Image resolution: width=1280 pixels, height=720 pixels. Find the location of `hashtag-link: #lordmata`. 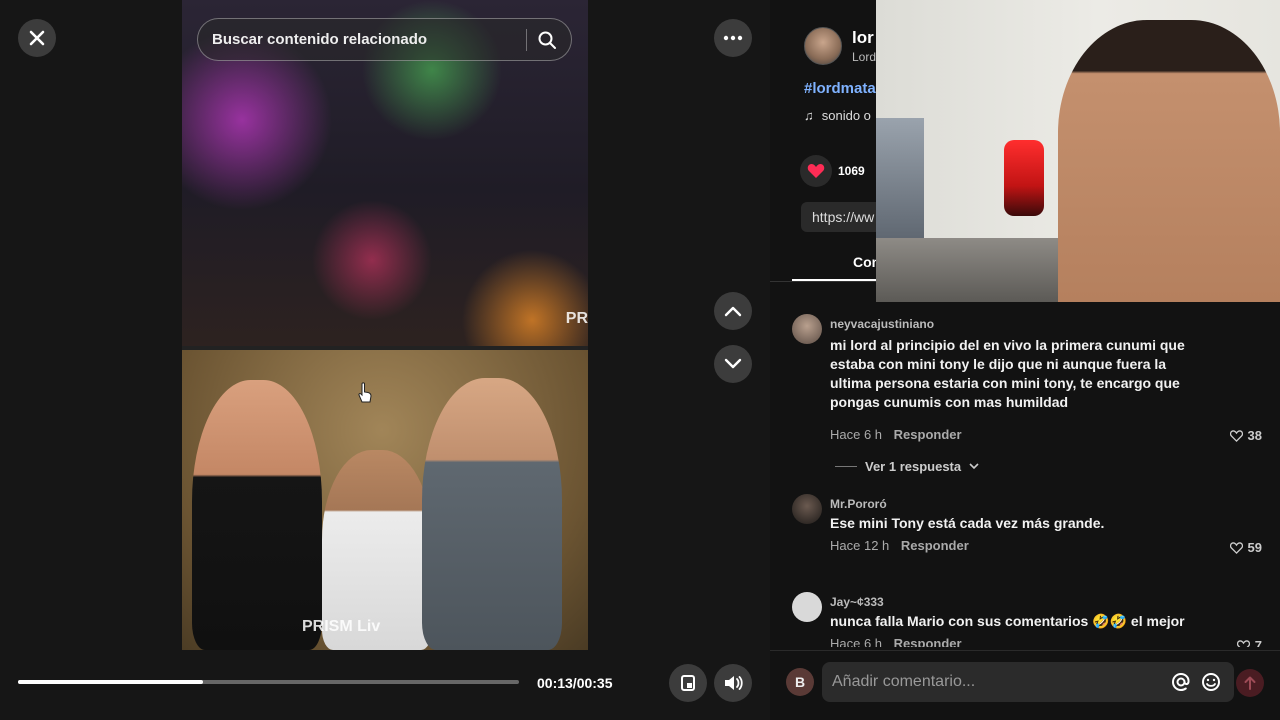

hashtag-link: #lordmata is located at coordinates (840, 88).